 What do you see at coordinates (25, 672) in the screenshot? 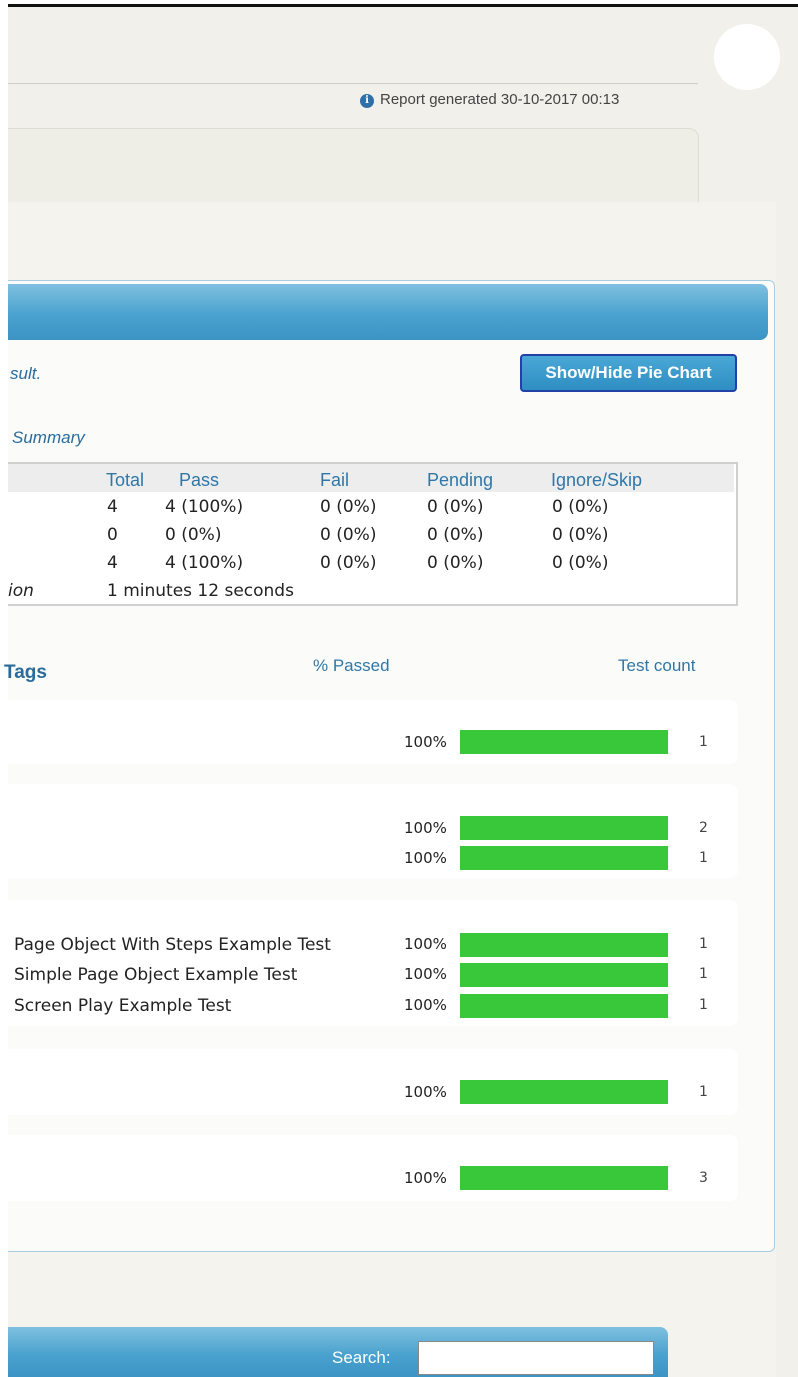
I see `tags-title: Tags` at bounding box center [25, 672].